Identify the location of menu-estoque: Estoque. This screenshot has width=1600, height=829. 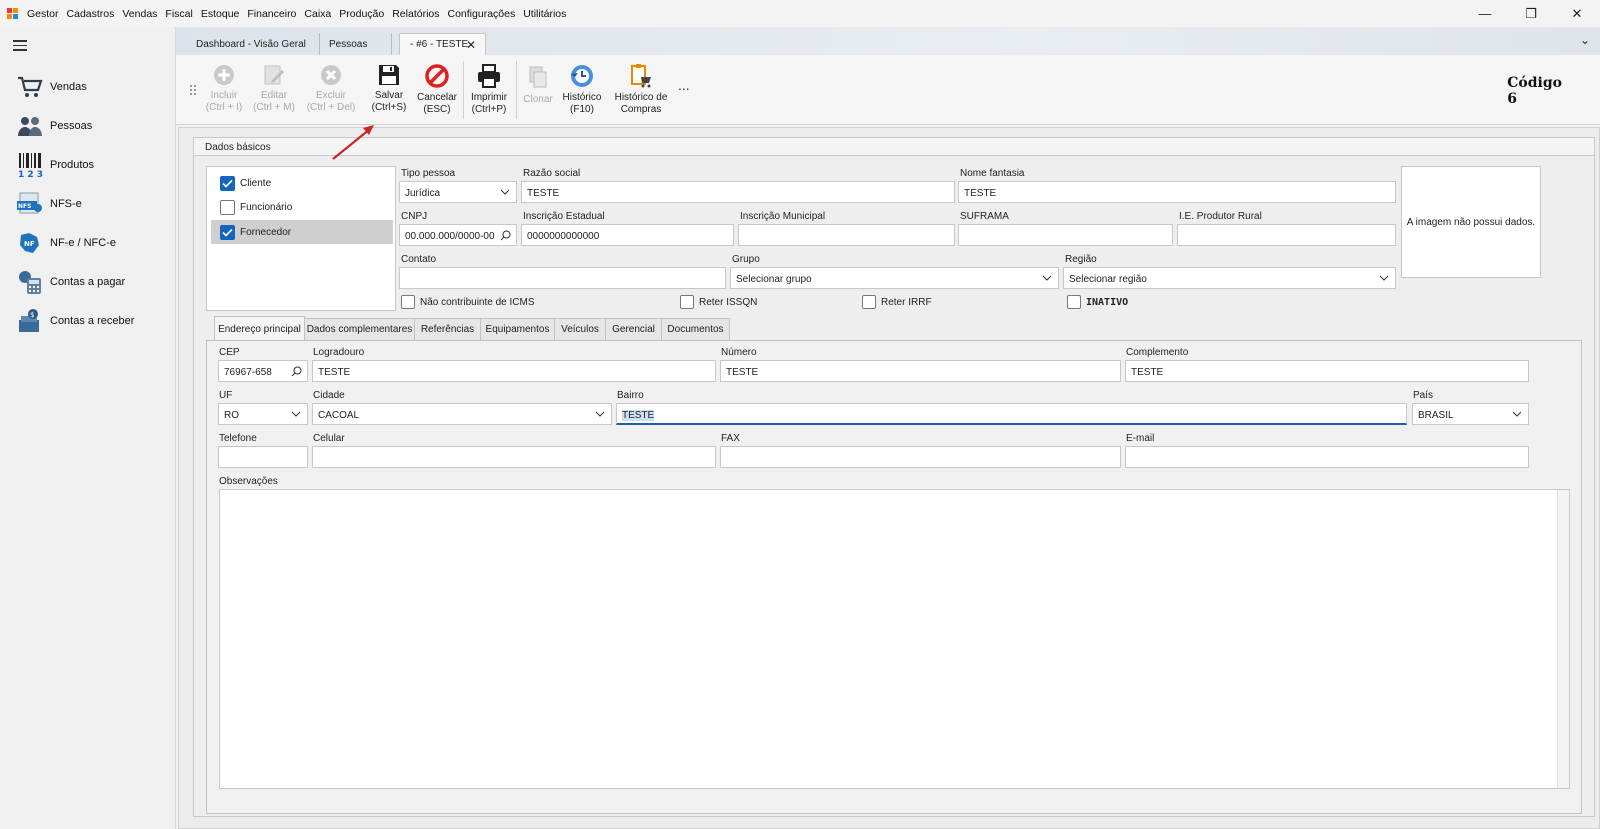
(220, 14).